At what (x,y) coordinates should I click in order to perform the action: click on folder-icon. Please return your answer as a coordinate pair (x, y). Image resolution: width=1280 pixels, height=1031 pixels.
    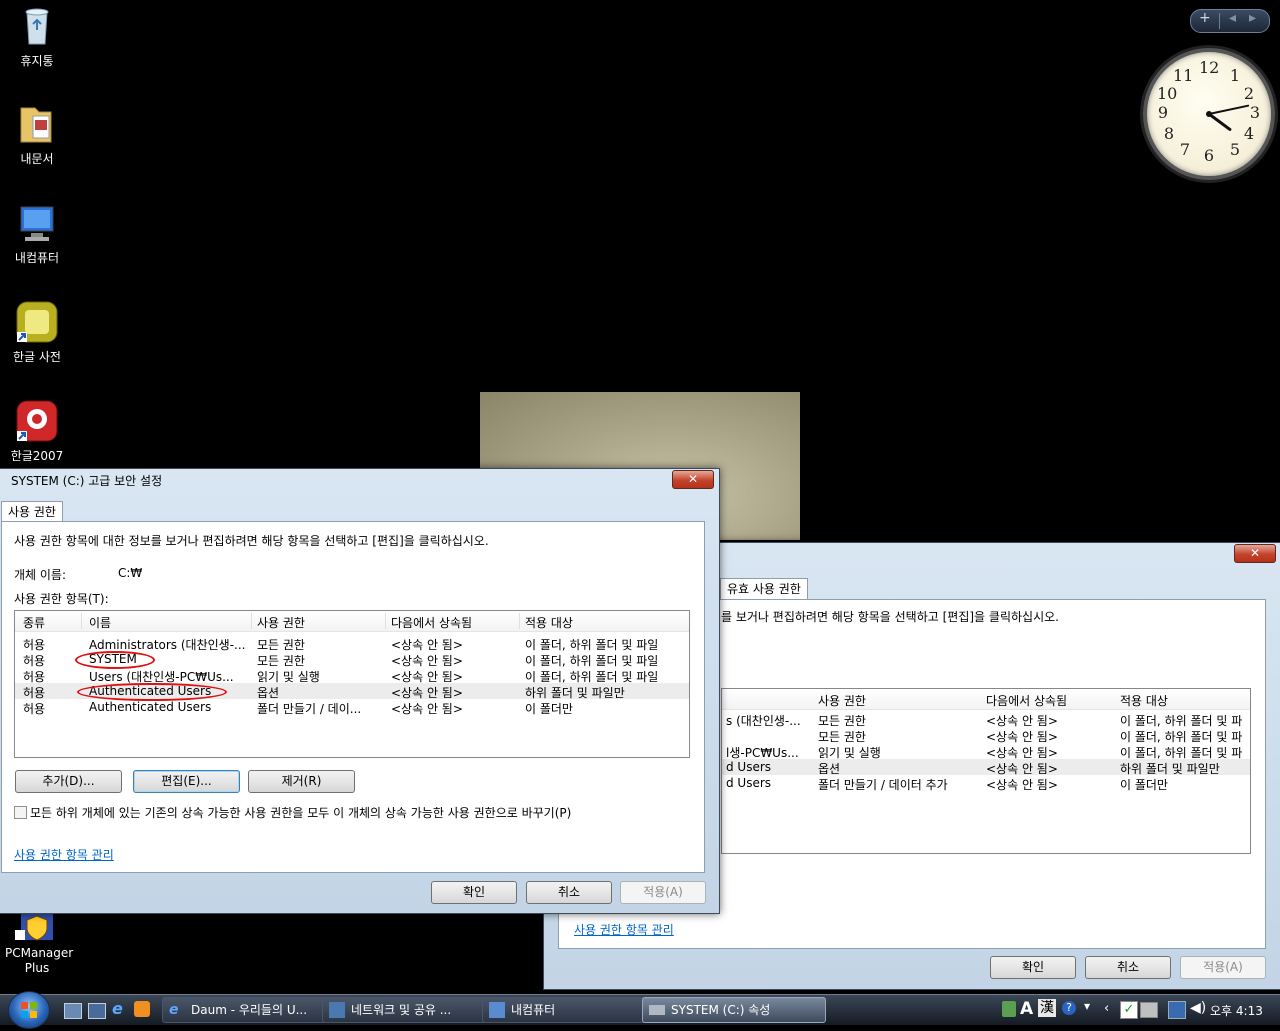
    Looking at the image, I should click on (37, 124).